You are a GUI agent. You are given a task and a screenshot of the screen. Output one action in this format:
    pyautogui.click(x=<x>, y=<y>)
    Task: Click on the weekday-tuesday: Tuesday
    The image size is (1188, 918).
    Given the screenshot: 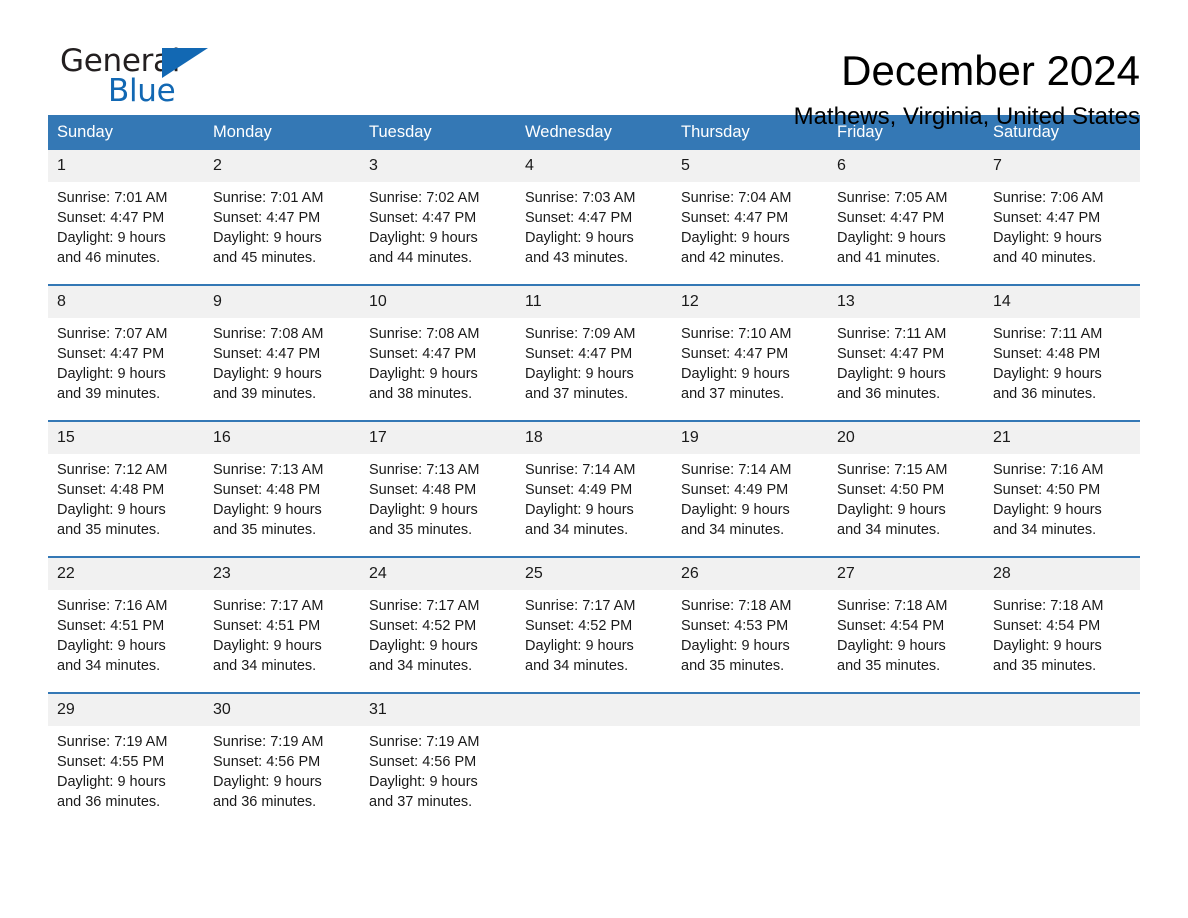 What is the action you would take?
    pyautogui.click(x=400, y=132)
    